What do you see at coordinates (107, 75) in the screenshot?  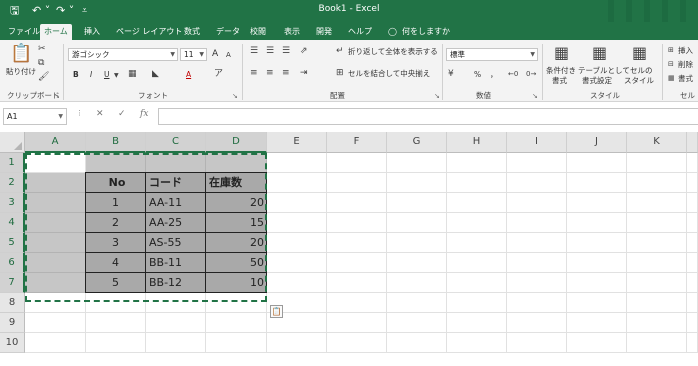 I see `underline-button: U` at bounding box center [107, 75].